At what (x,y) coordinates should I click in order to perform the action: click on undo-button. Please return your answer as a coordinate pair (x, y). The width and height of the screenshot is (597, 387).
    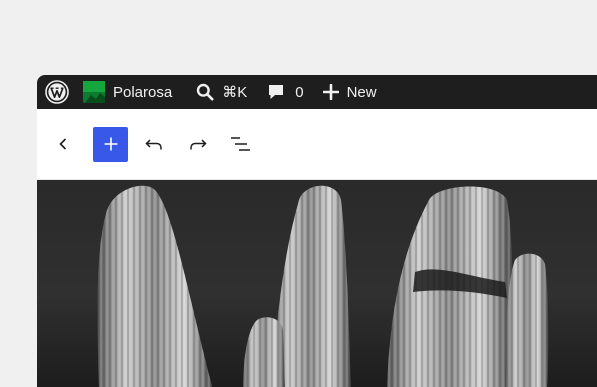
    Looking at the image, I should click on (154, 144).